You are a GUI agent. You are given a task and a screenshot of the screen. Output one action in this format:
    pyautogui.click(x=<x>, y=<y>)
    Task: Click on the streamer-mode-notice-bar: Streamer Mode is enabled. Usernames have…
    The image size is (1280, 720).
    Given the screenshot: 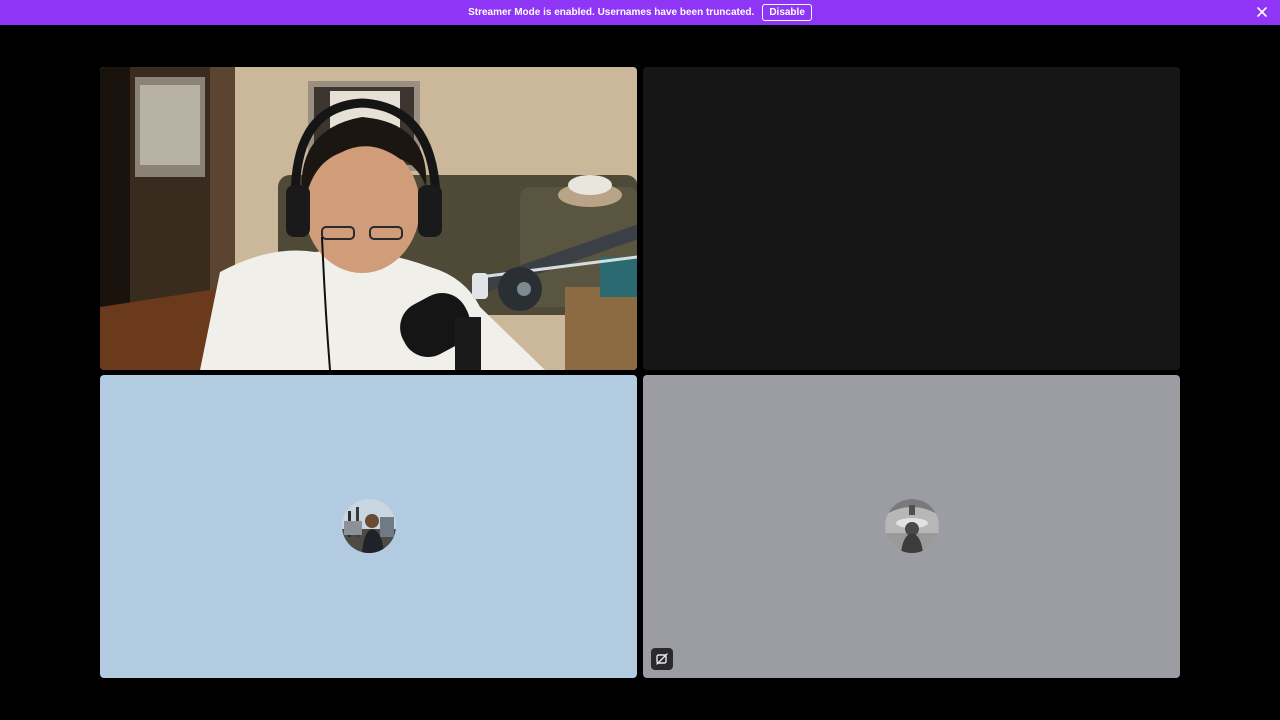 What is the action you would take?
    pyautogui.click(x=640, y=12)
    